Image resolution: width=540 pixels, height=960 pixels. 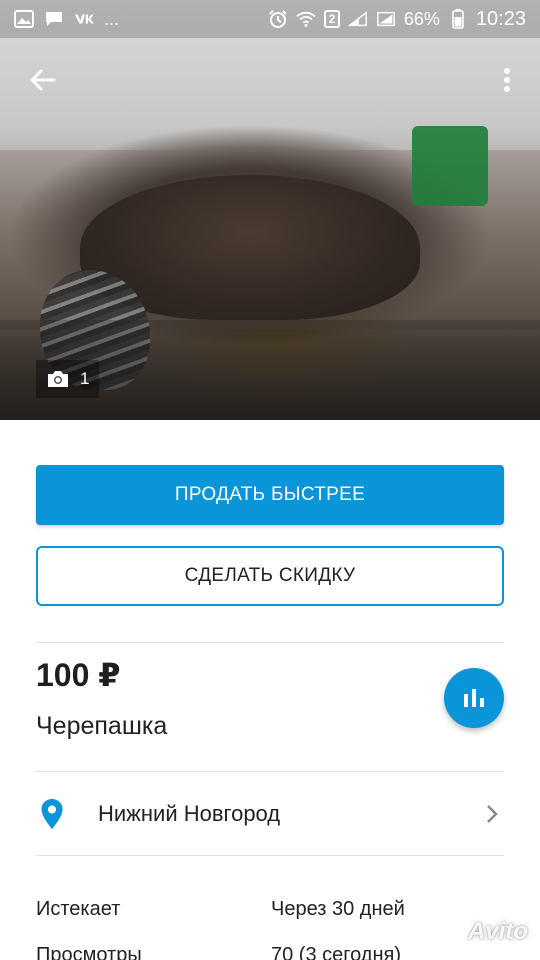 I want to click on battery-percent: 66%, so click(x=421, y=18).